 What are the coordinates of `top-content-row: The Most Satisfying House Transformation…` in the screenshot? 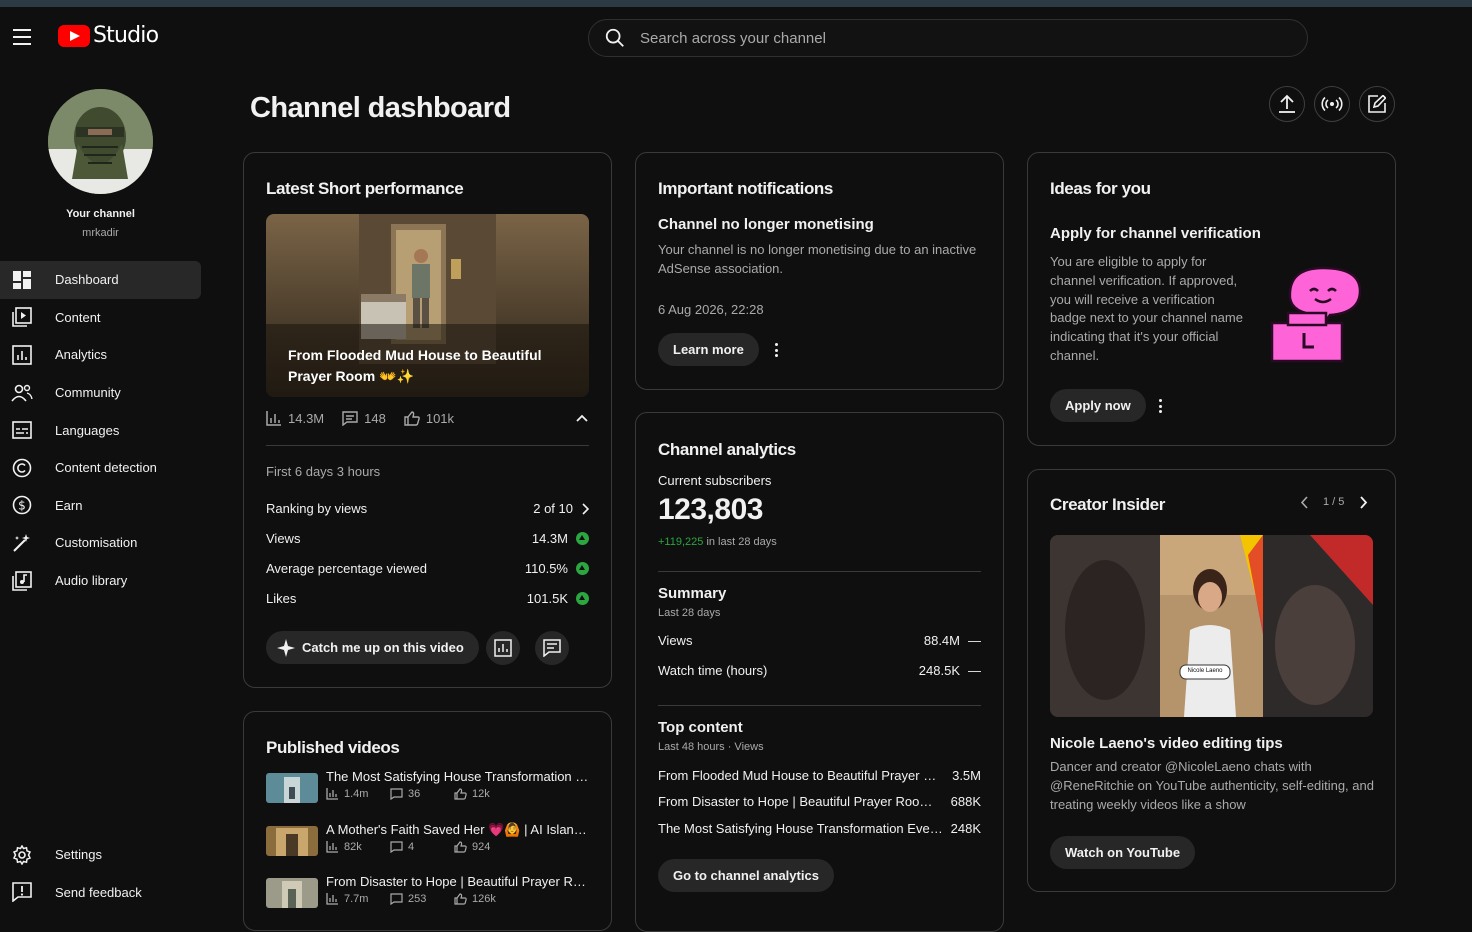 It's located at (819, 828).